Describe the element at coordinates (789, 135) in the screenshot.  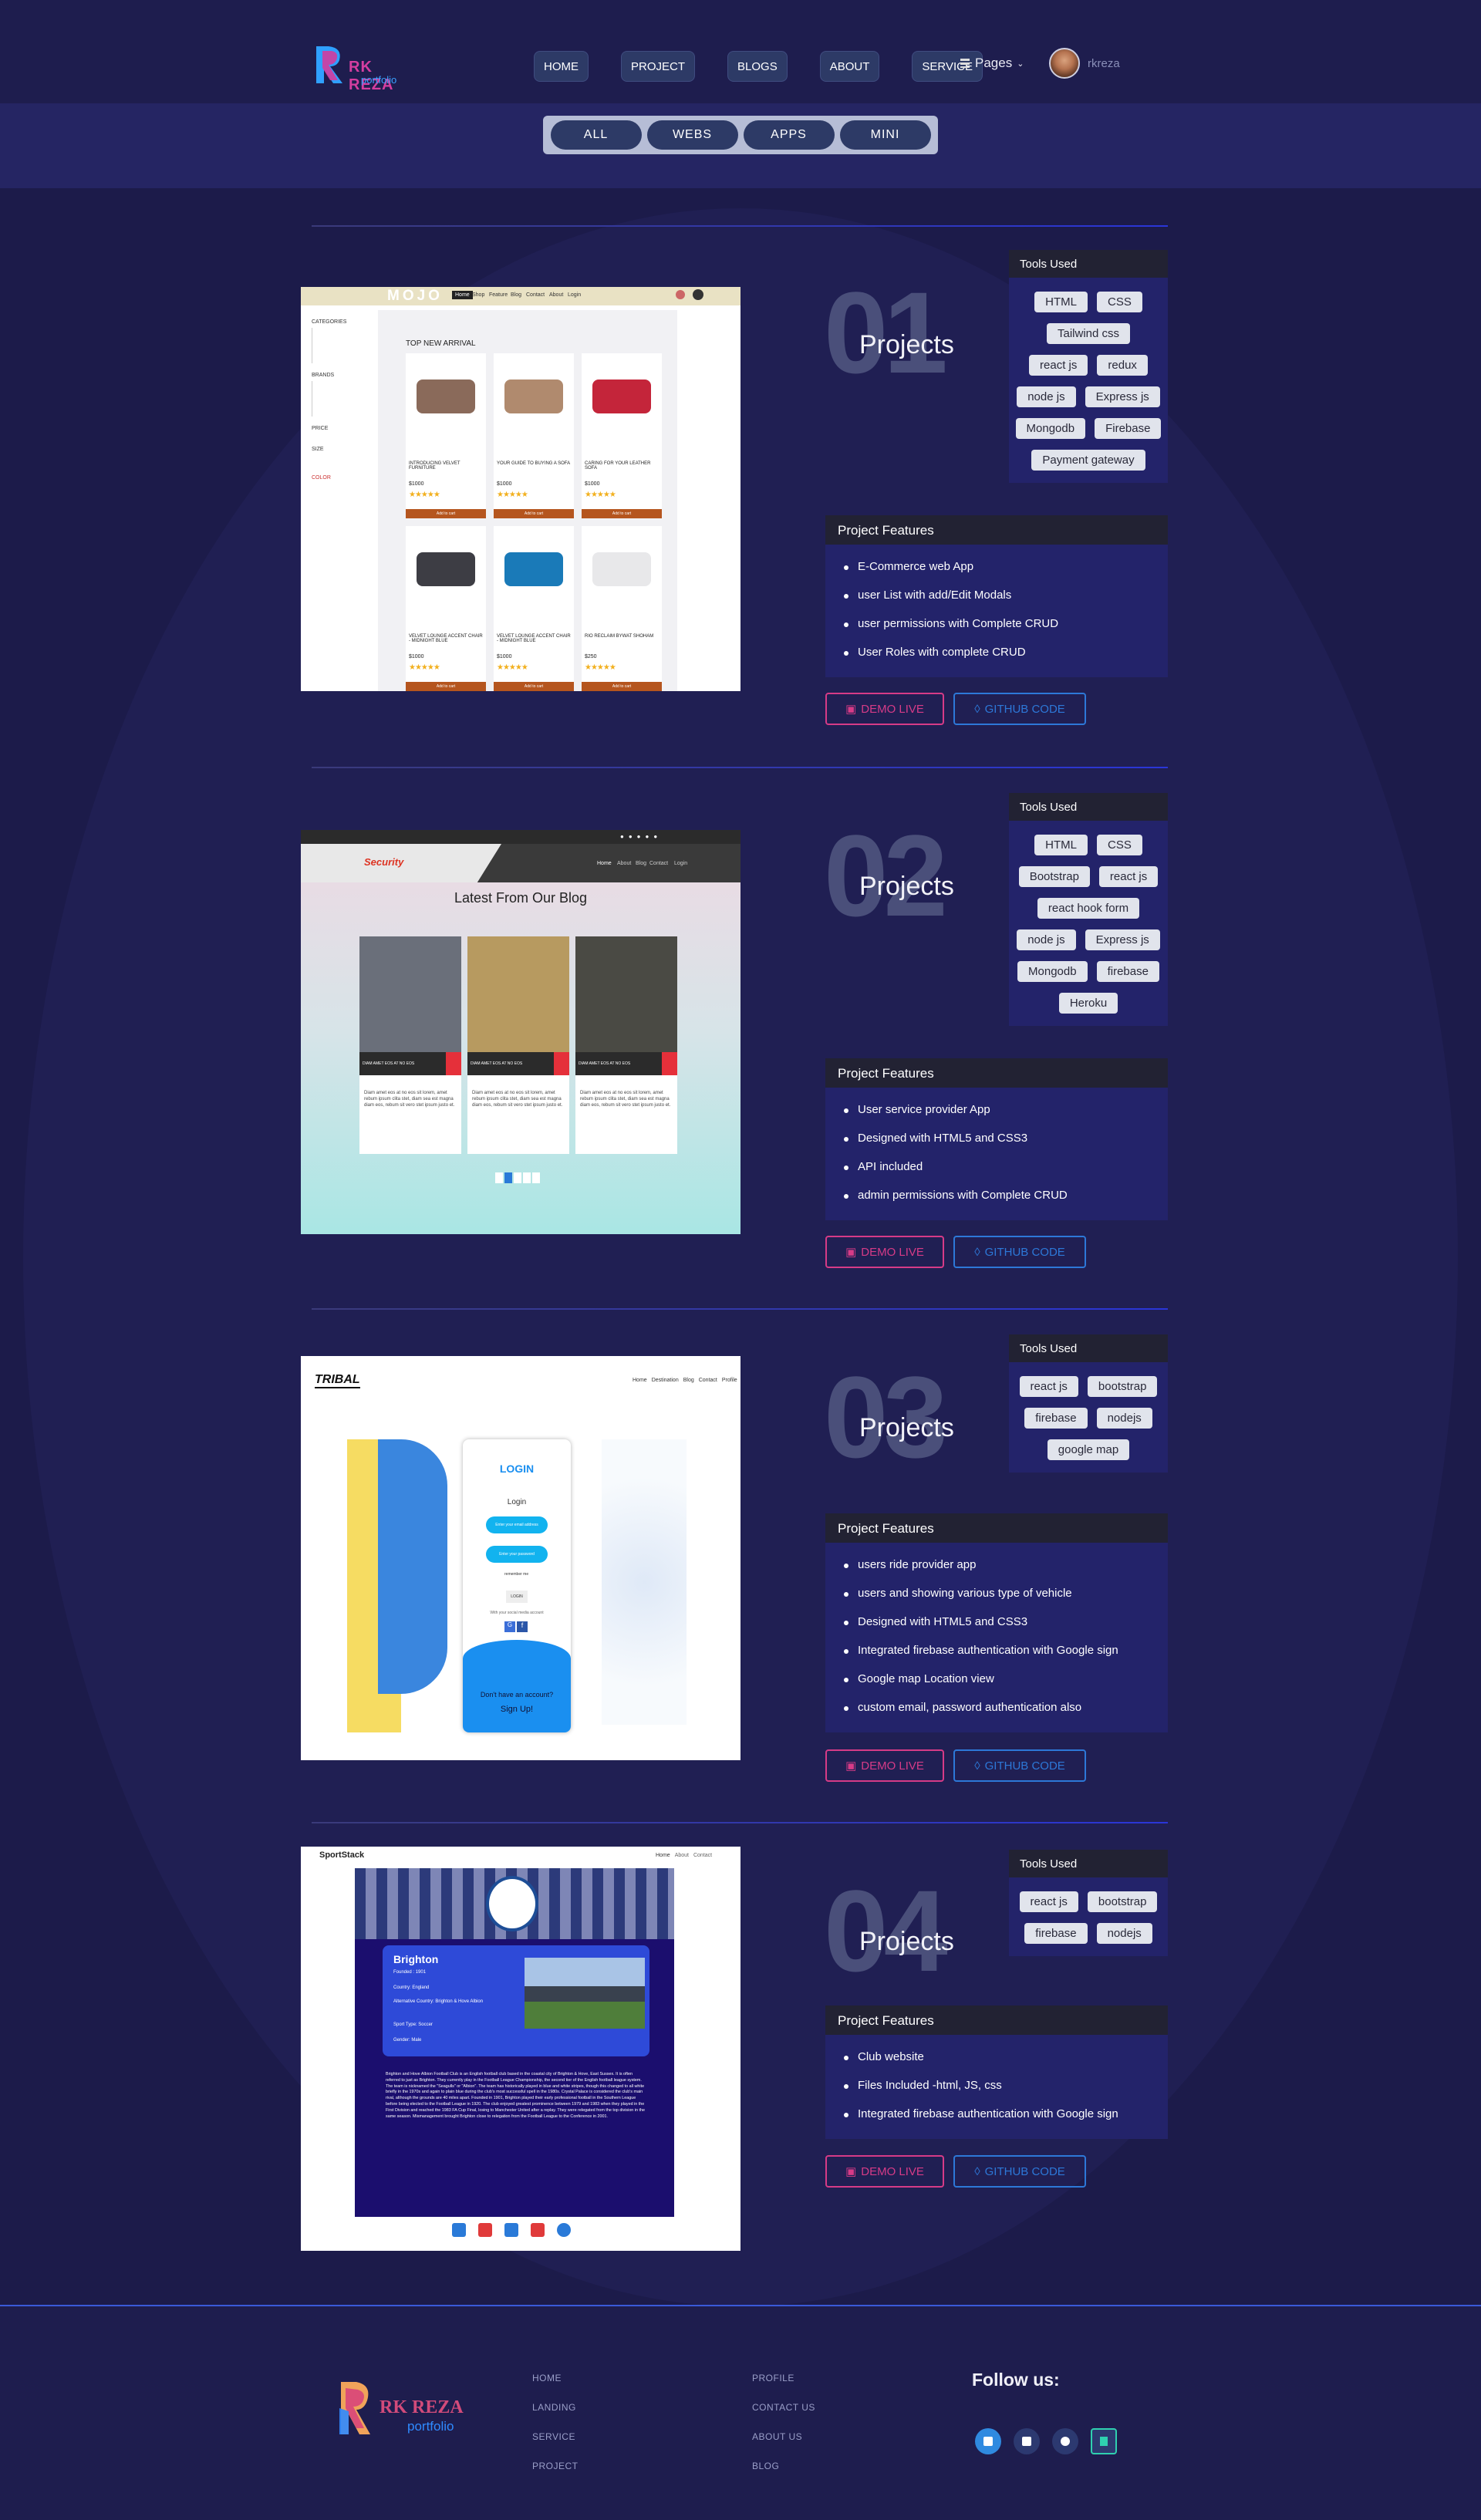
I see `filter-apps: APPS` at that location.